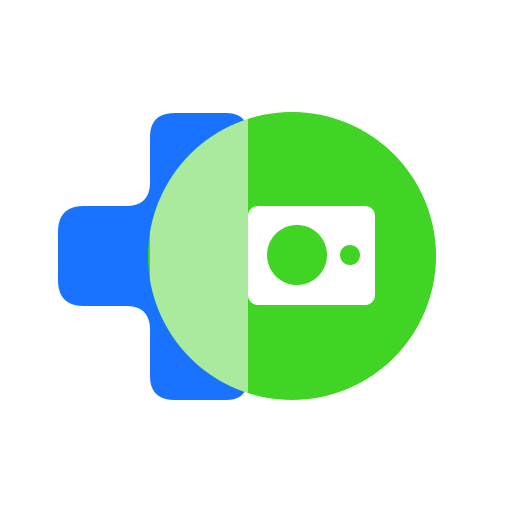 This screenshot has width=512, height=512. Describe the element at coordinates (350, 255) in the screenshot. I see `camera-flash-icon` at that location.